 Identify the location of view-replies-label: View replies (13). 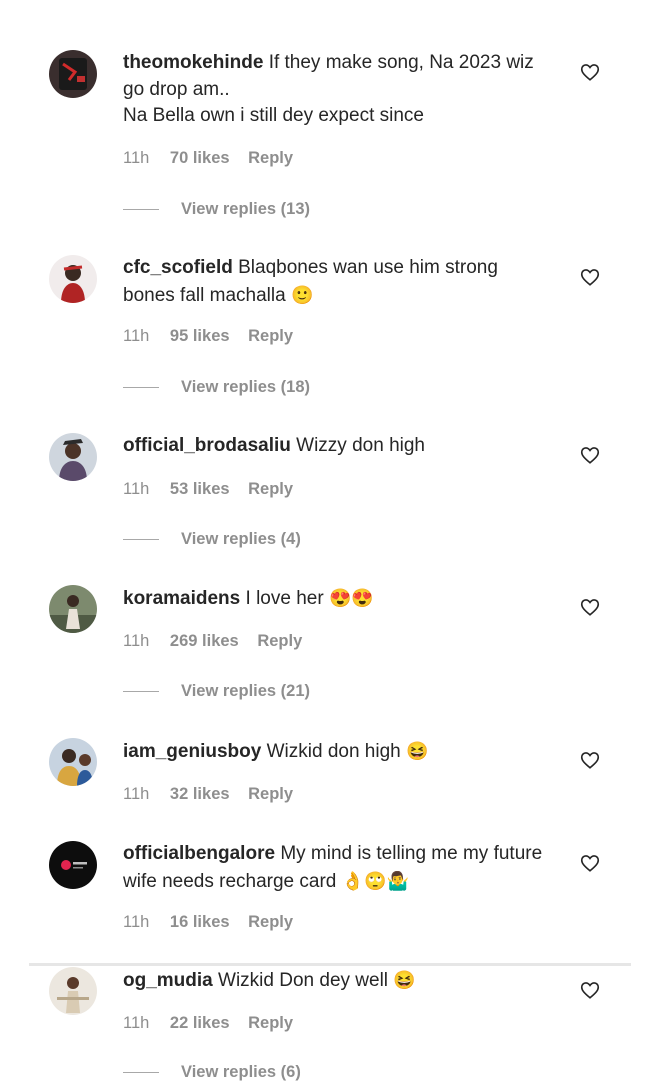
(245, 209).